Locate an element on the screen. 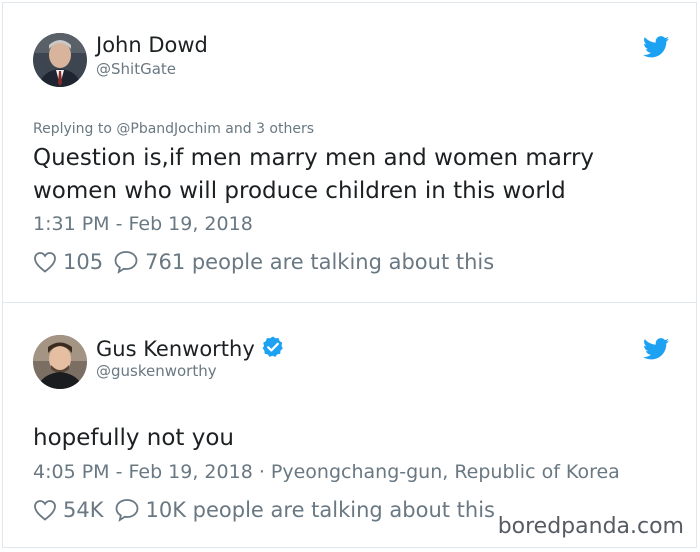 This screenshot has width=700, height=552. author-name: Gus Kenworthy is located at coordinates (190, 348).